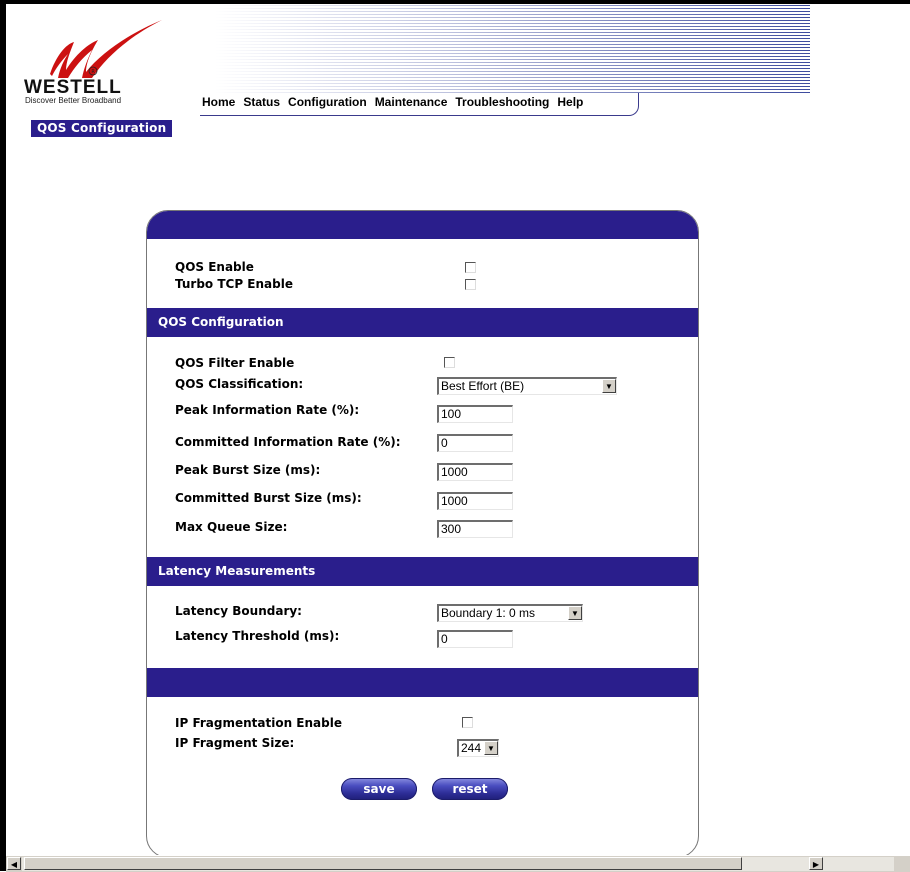 Image resolution: width=910 pixels, height=872 pixels. I want to click on ip-frag-size-value: 244, so click(471, 748).